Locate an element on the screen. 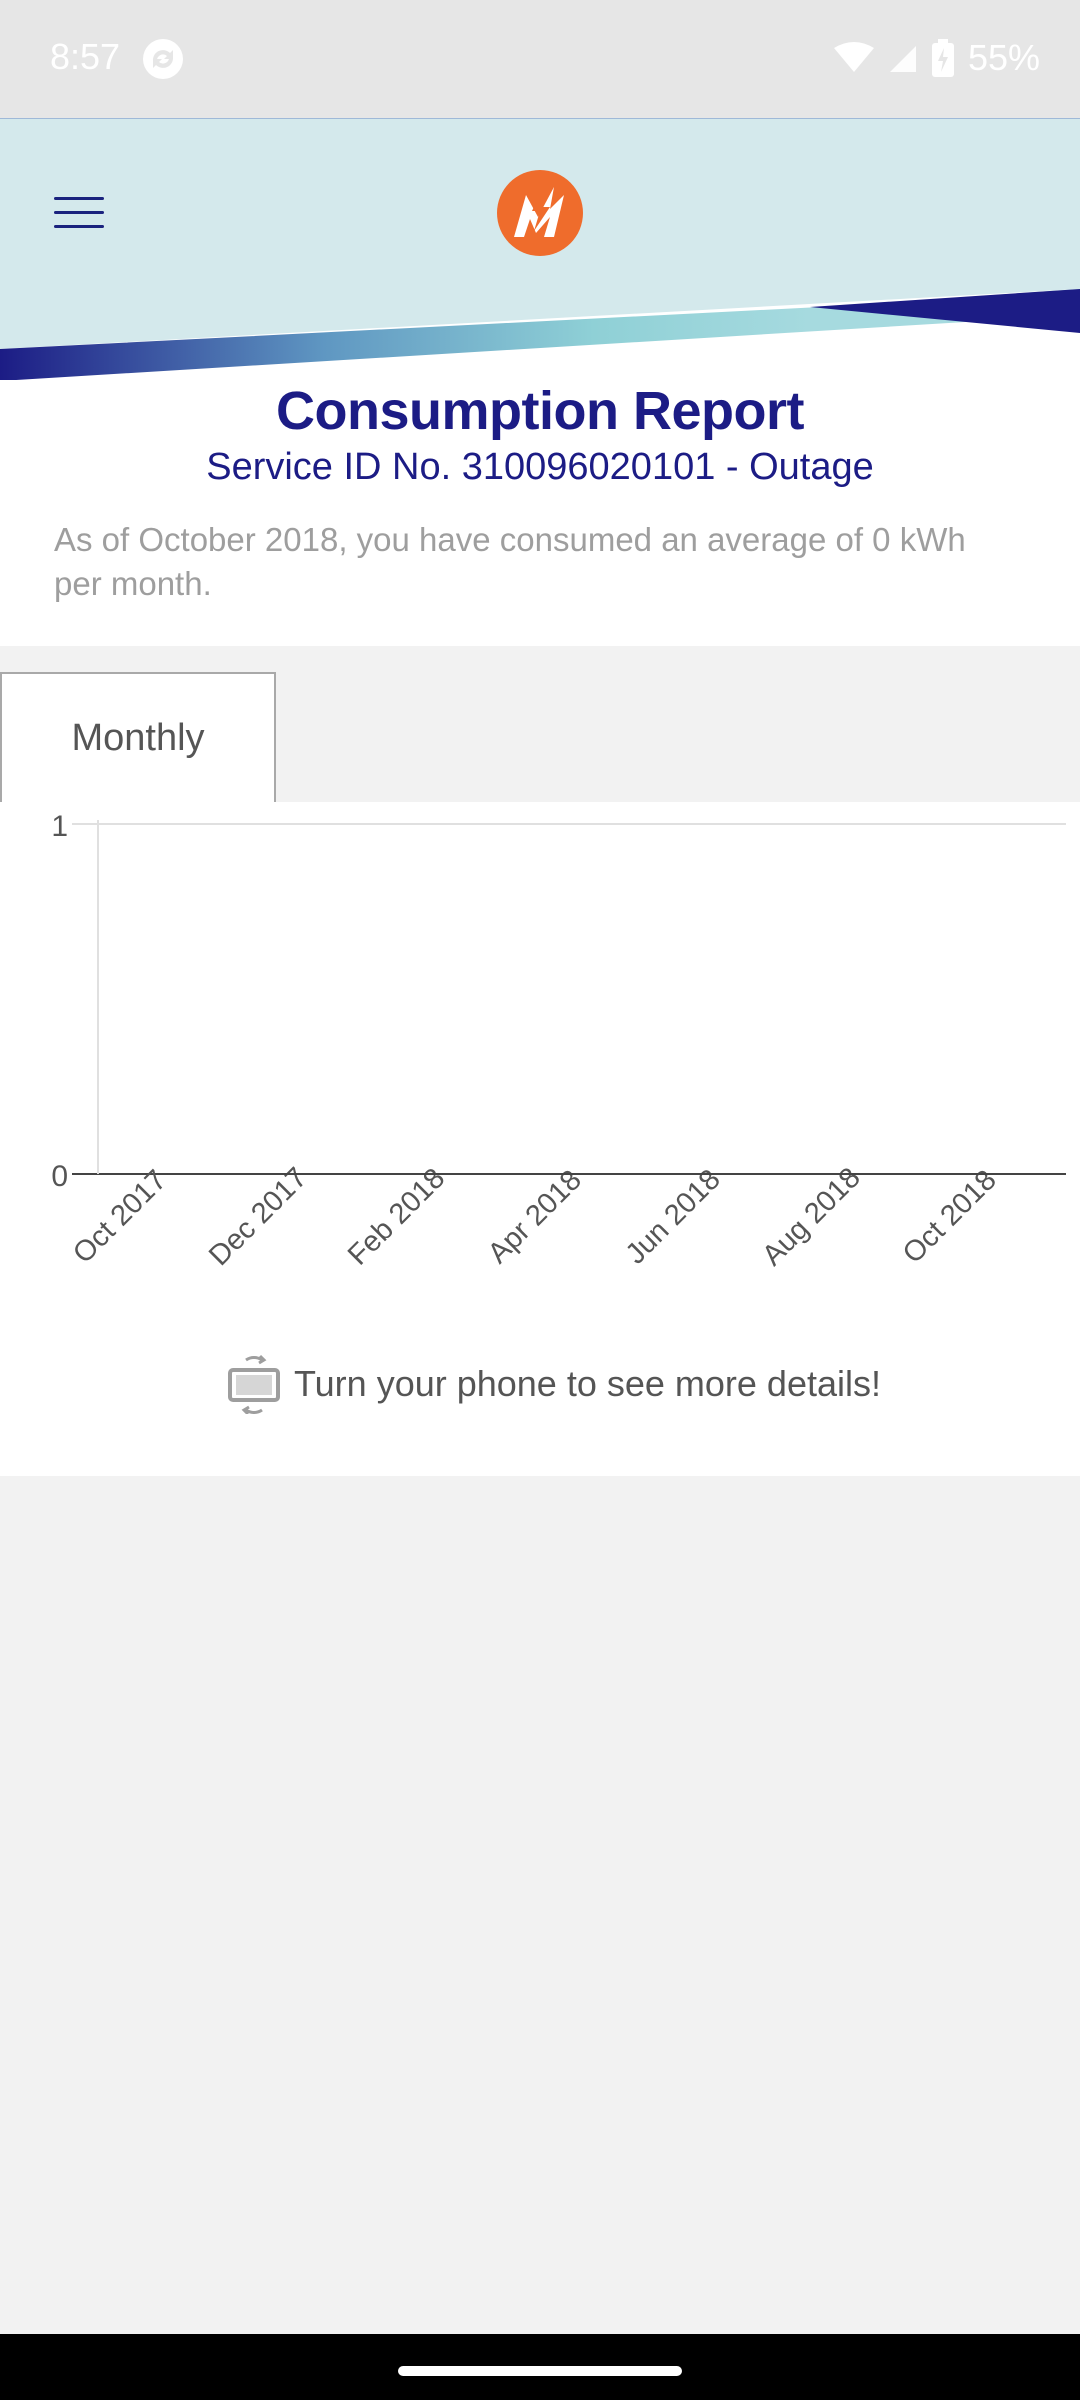 The image size is (1080, 2400). navigation-bar is located at coordinates (540, 2367).